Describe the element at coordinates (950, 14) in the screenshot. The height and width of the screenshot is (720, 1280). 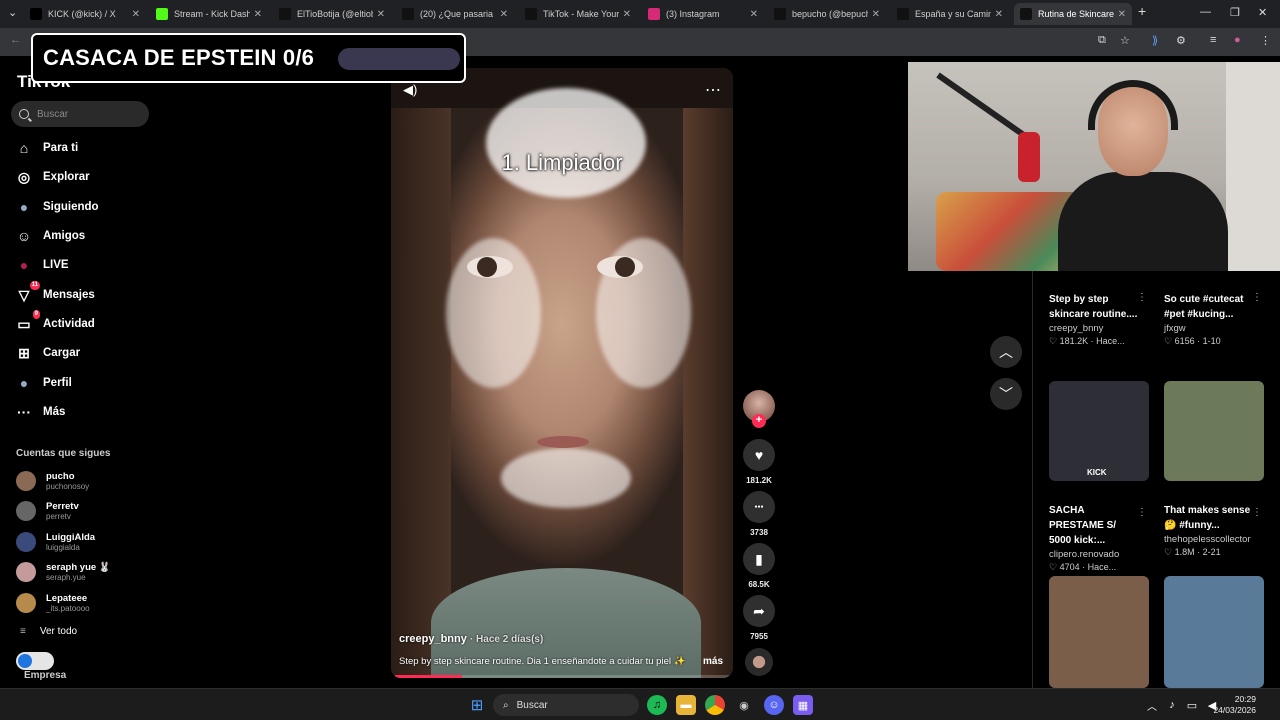
I see `browser-tab: España y su Camino a ✕` at that location.